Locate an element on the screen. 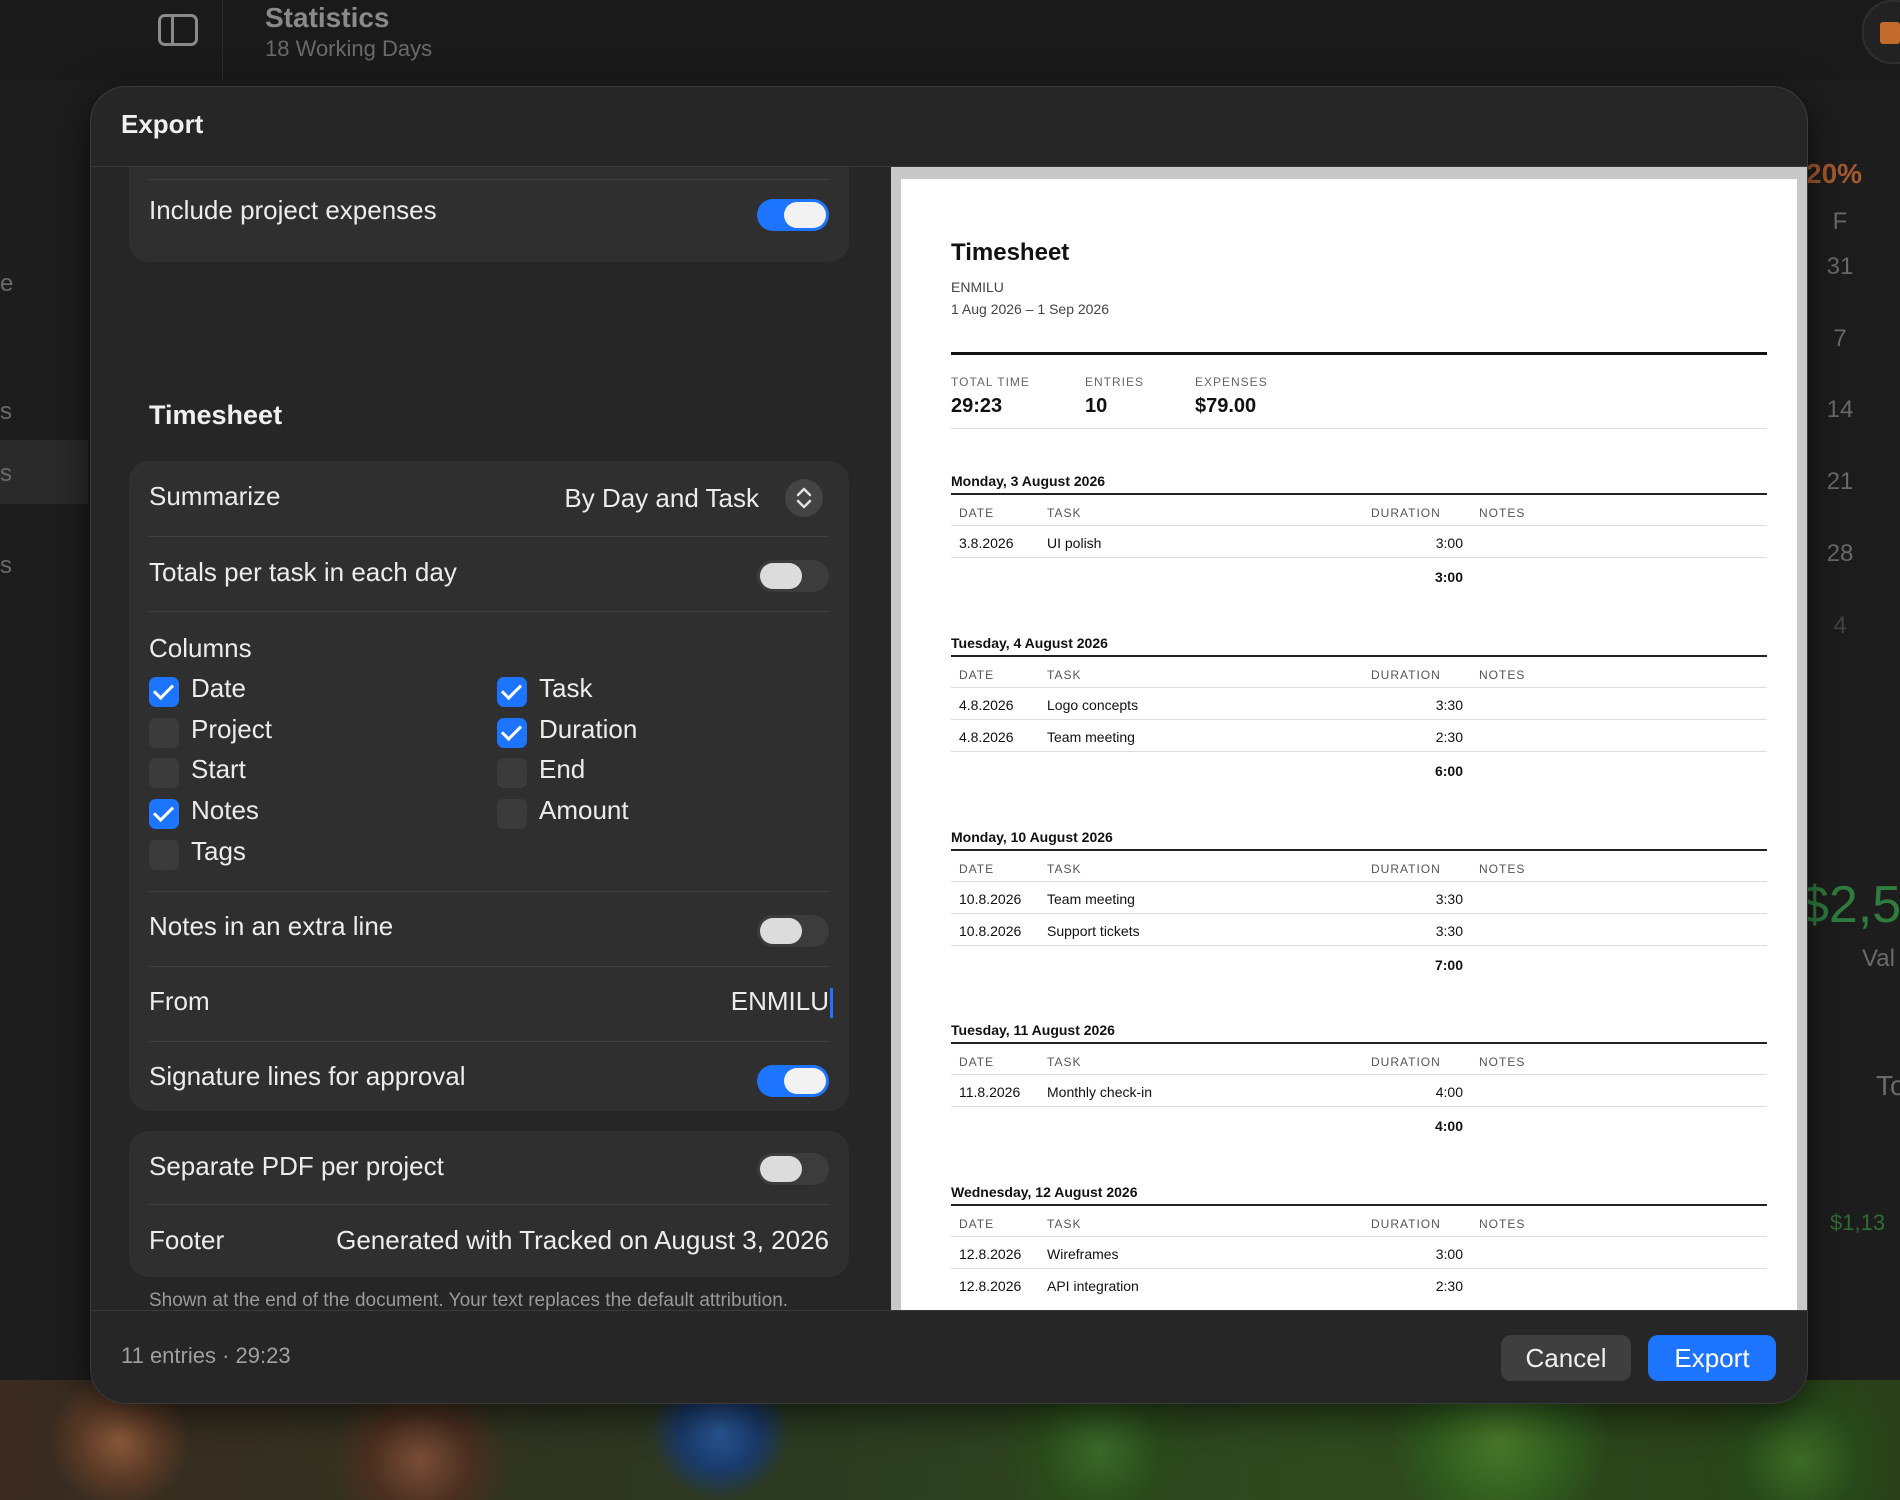 The image size is (1900, 1500). totals-per-task-label: Totals per task in each day is located at coordinates (303, 572).